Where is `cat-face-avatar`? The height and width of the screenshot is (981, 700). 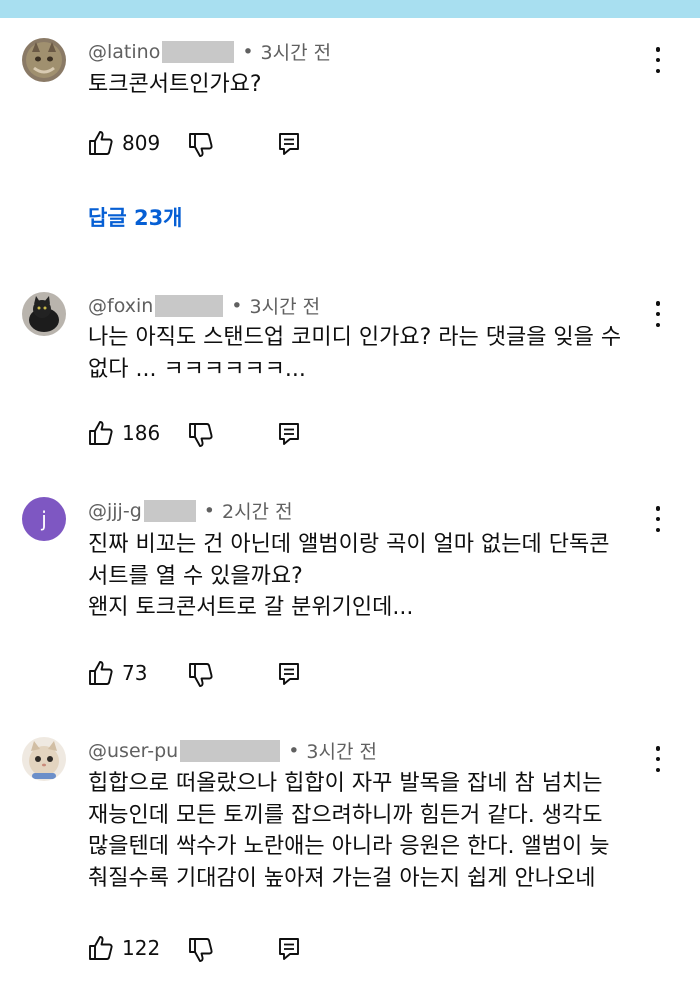
cat-face-avatar is located at coordinates (44, 759).